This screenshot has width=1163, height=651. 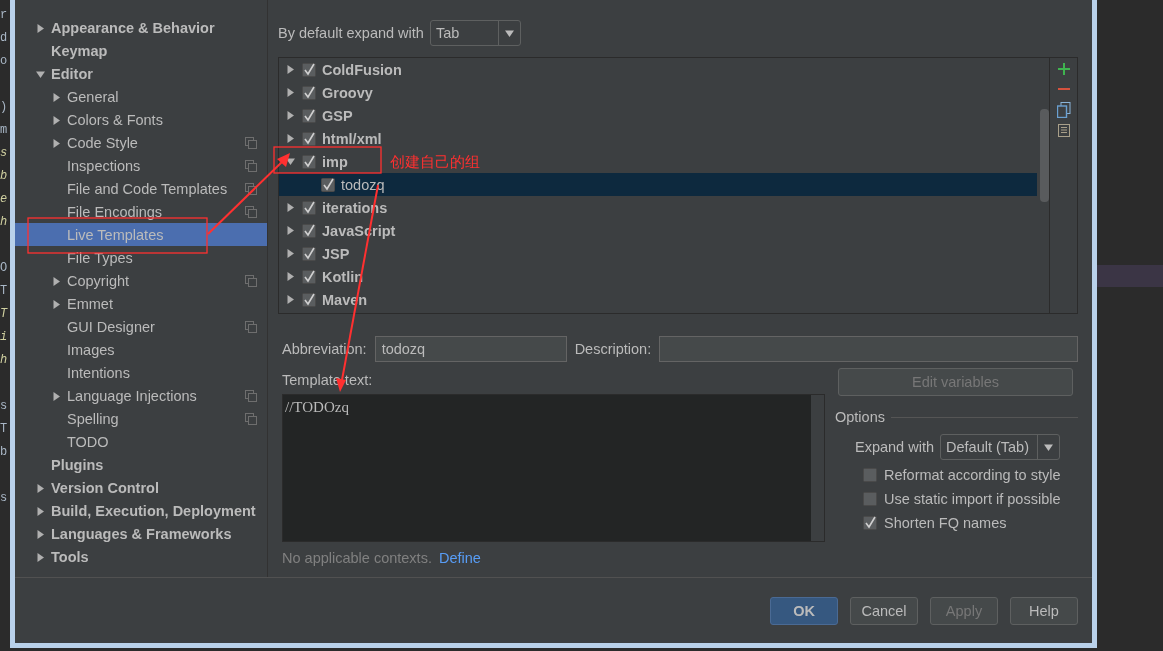 What do you see at coordinates (141, 487) in the screenshot?
I see `settings-nav-item: Version Control` at bounding box center [141, 487].